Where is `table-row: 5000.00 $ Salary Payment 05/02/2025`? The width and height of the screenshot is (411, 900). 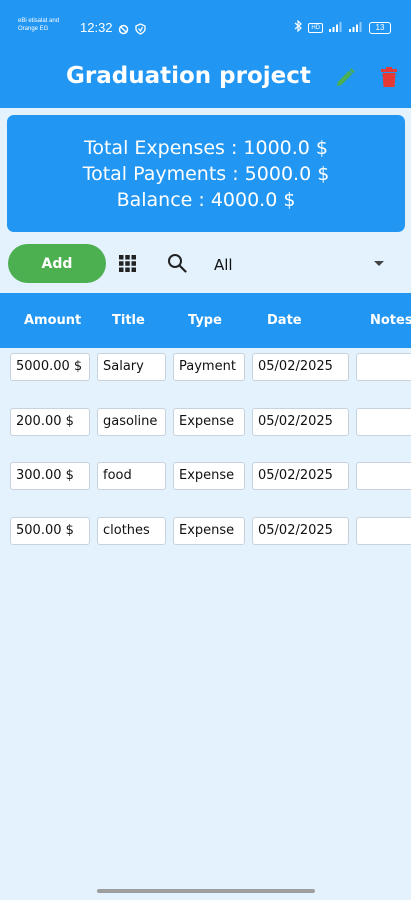 table-row: 5000.00 $ Salary Payment 05/02/2025 is located at coordinates (205, 368).